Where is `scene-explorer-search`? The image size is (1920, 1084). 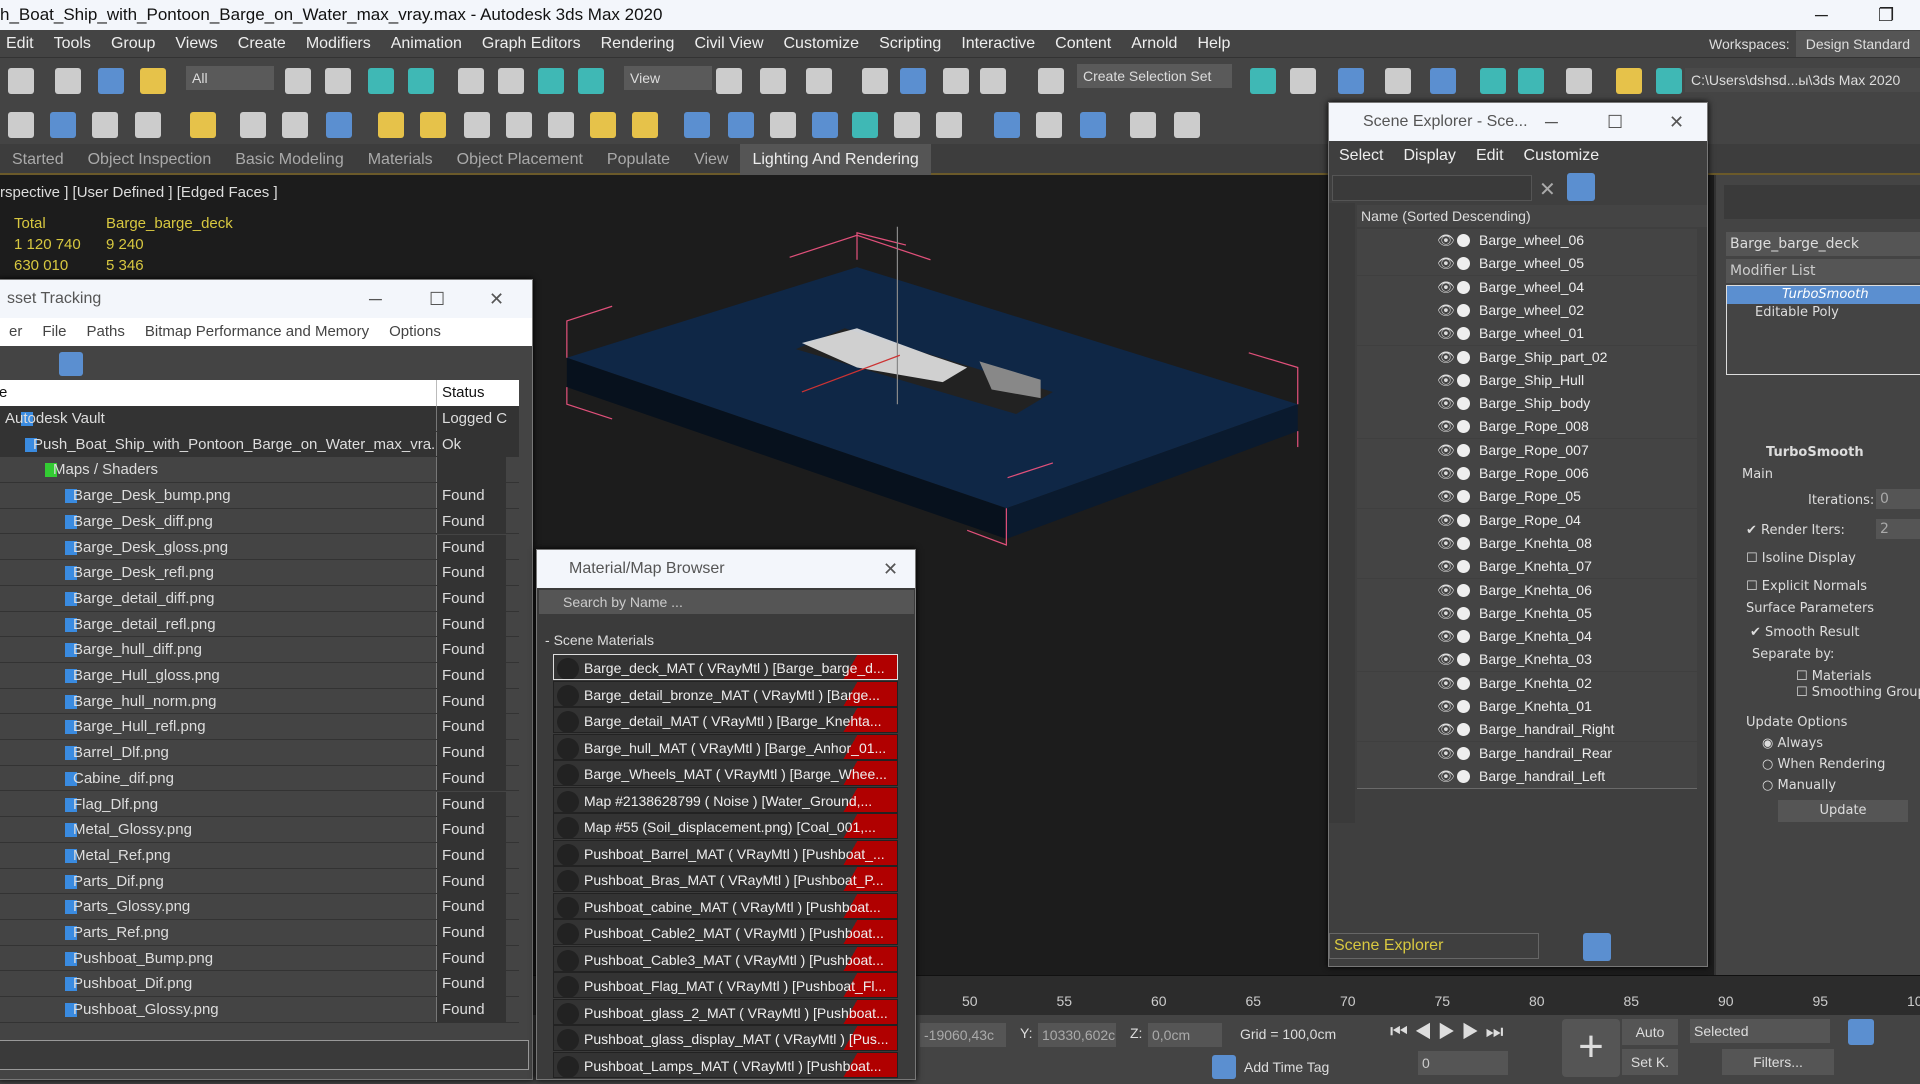
scene-explorer-search is located at coordinates (1432, 188).